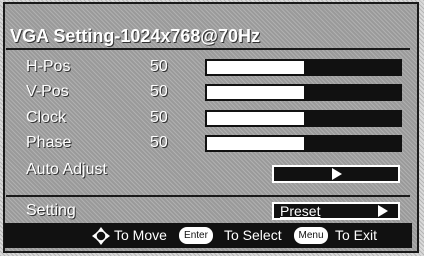 The width and height of the screenshot is (424, 256). I want to click on setting-divider, so click(208, 196).